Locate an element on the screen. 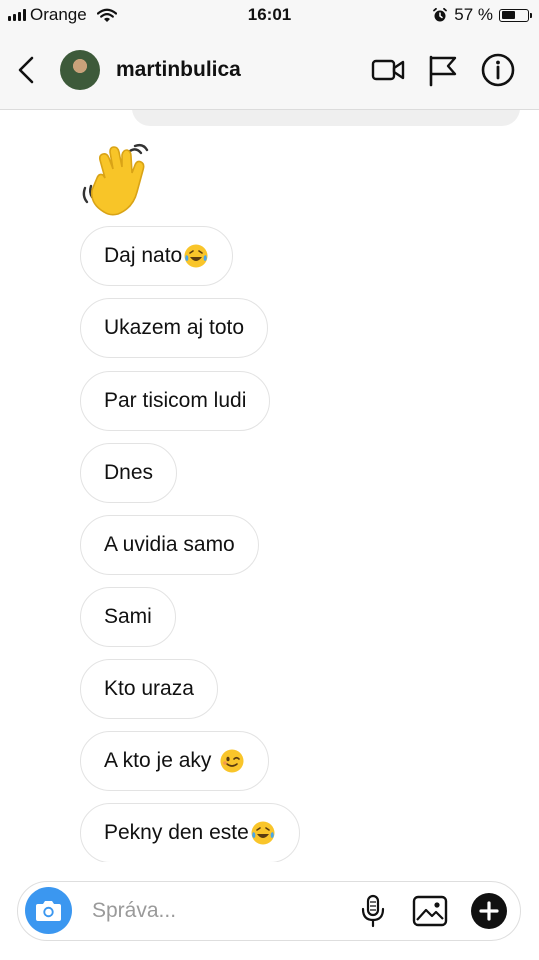 Image resolution: width=539 pixels, height=960 pixels. message-bubble: A uvidia samo is located at coordinates (169, 545).